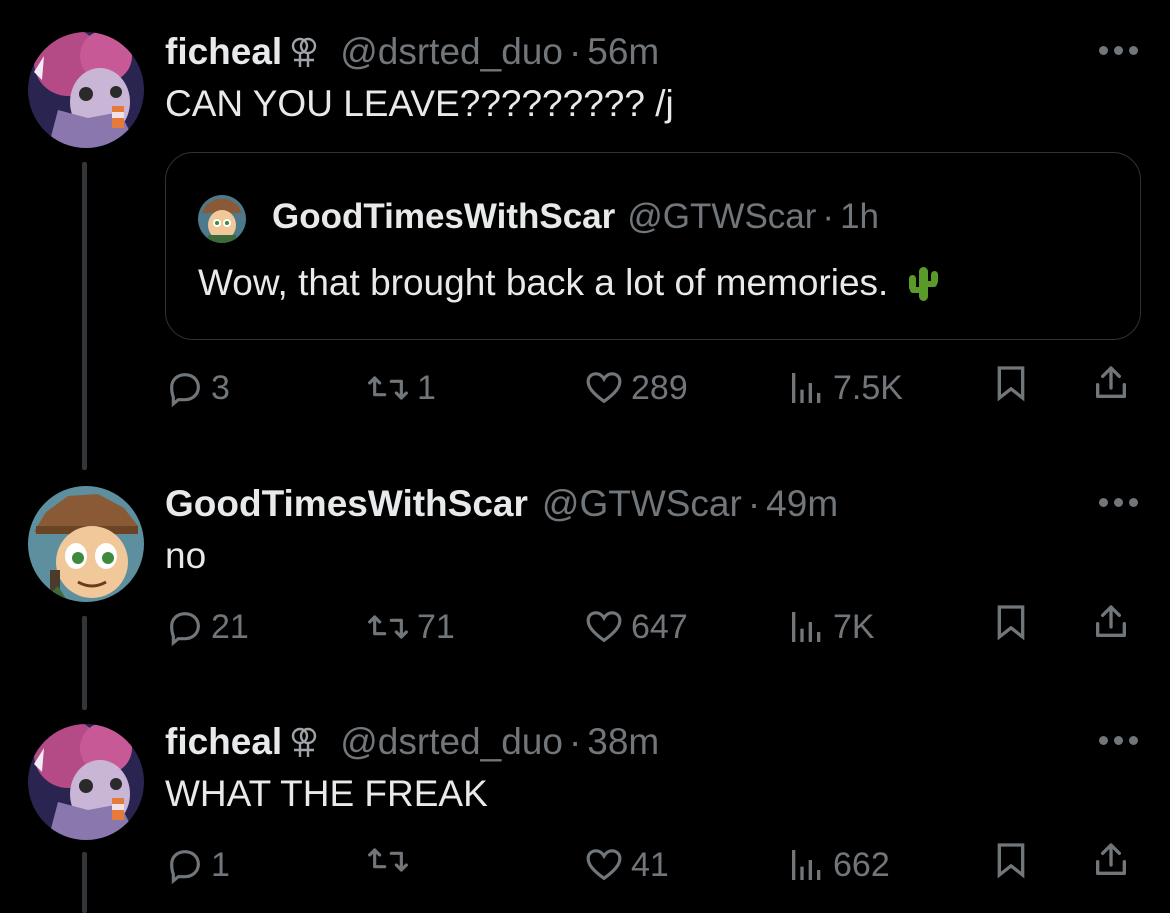 The image size is (1170, 913). I want to click on timestamp: 56m, so click(623, 52).